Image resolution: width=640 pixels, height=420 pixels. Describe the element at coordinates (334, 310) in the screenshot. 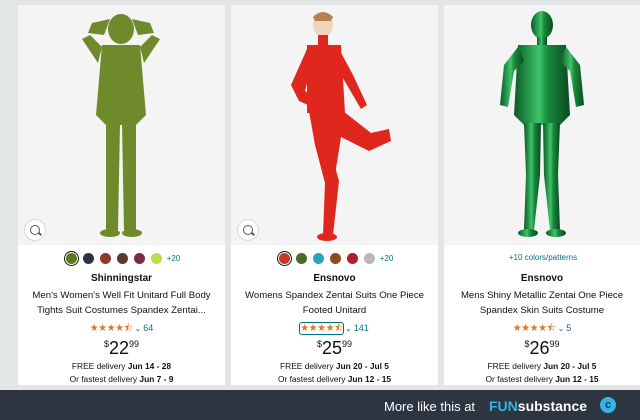

I see `product-title-line: Footed Unitard` at that location.